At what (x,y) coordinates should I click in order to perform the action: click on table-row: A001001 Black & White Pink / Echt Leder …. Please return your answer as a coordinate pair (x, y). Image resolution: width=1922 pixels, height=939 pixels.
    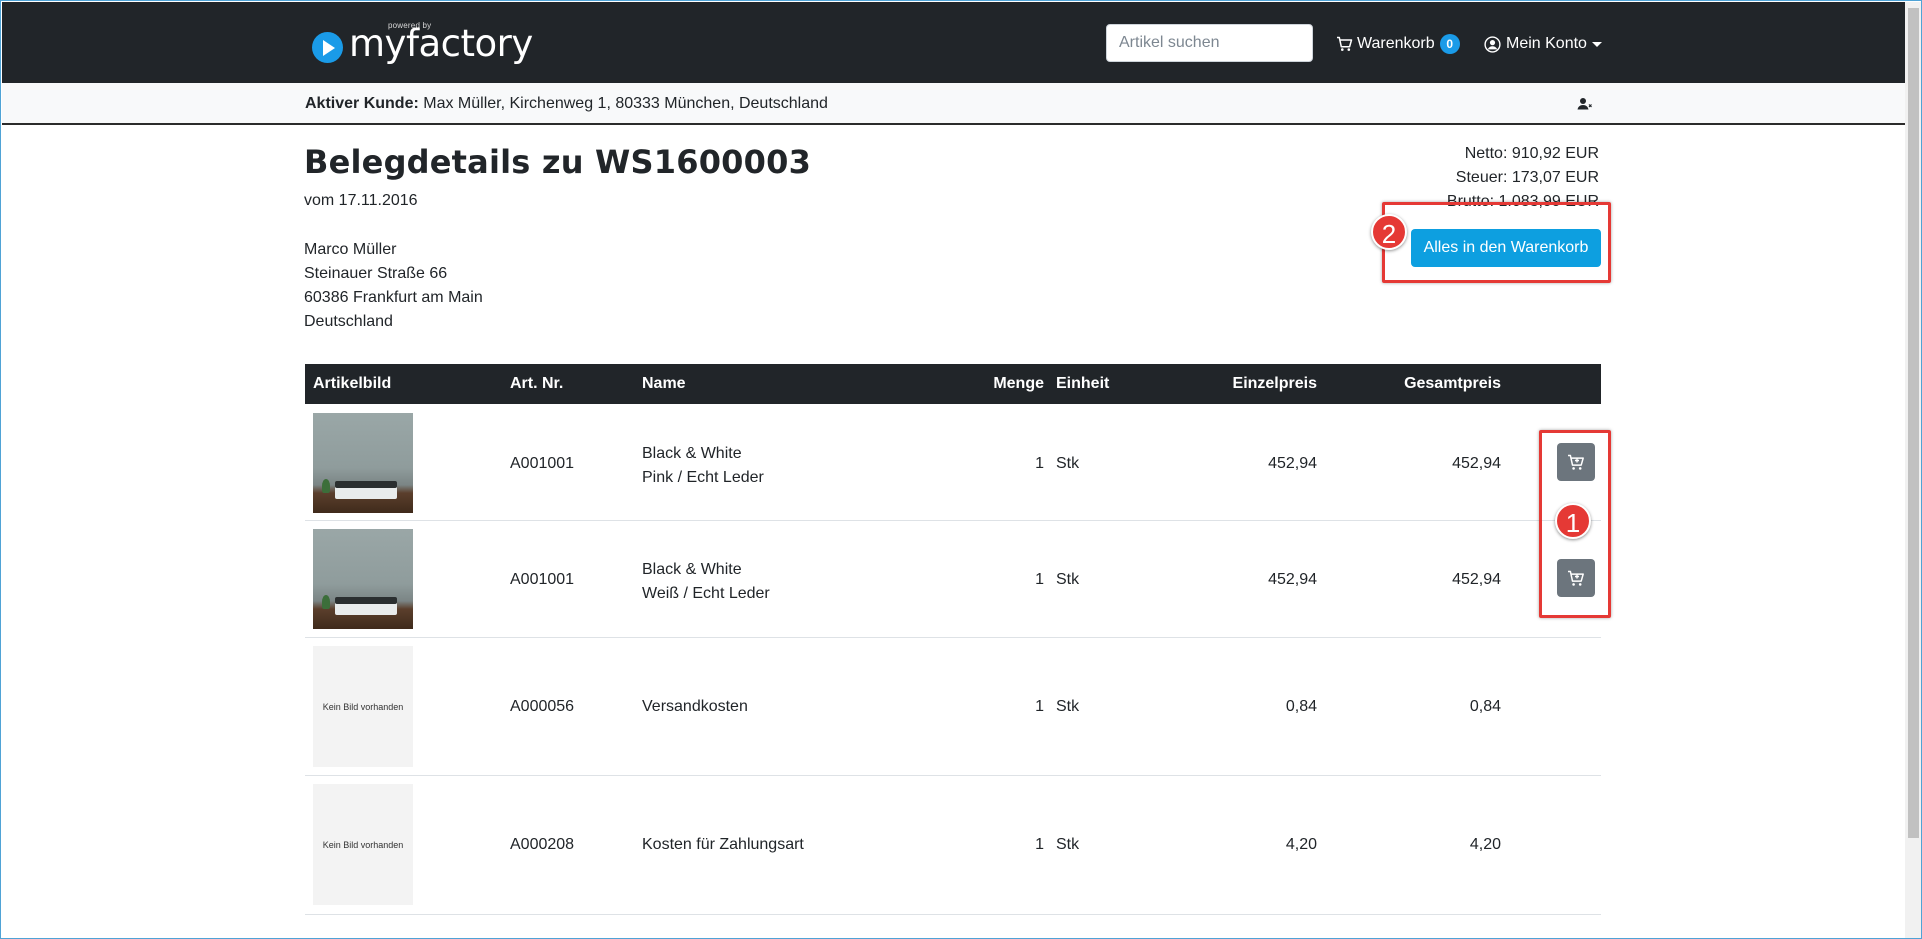
    Looking at the image, I should click on (953, 462).